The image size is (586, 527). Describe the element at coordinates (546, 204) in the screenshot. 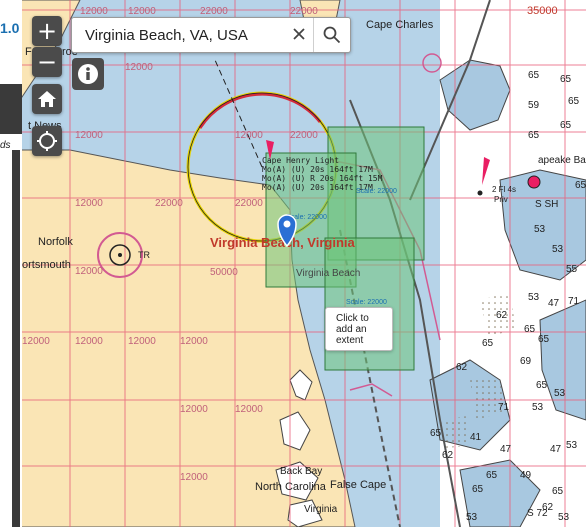

I see `label-s-sh: S SH` at that location.